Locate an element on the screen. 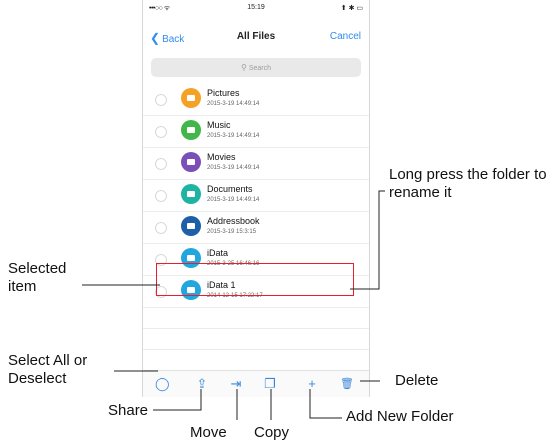 The height and width of the screenshot is (443, 554). status-bar: •••○○ ᯤ 15:19 ⬆ ✱ ▭ is located at coordinates (256, 8).